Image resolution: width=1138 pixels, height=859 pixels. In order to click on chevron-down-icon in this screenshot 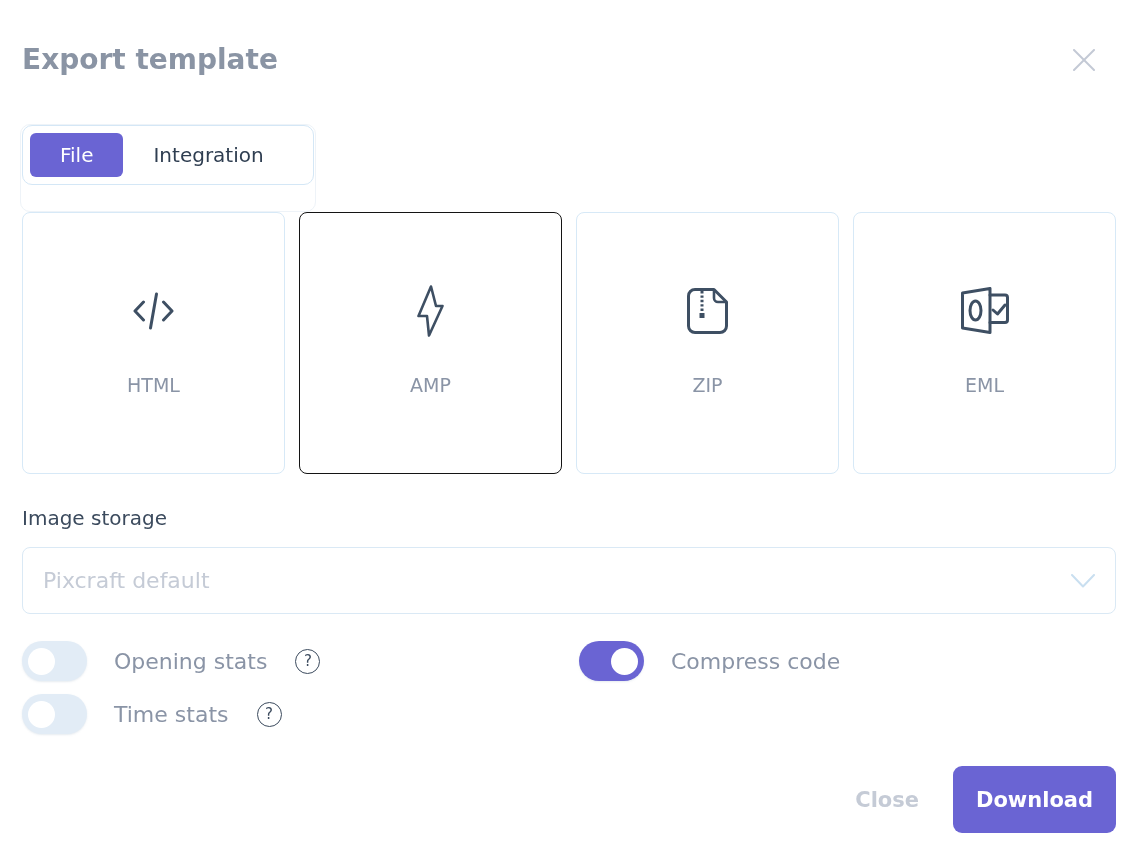, I will do `click(1083, 581)`.